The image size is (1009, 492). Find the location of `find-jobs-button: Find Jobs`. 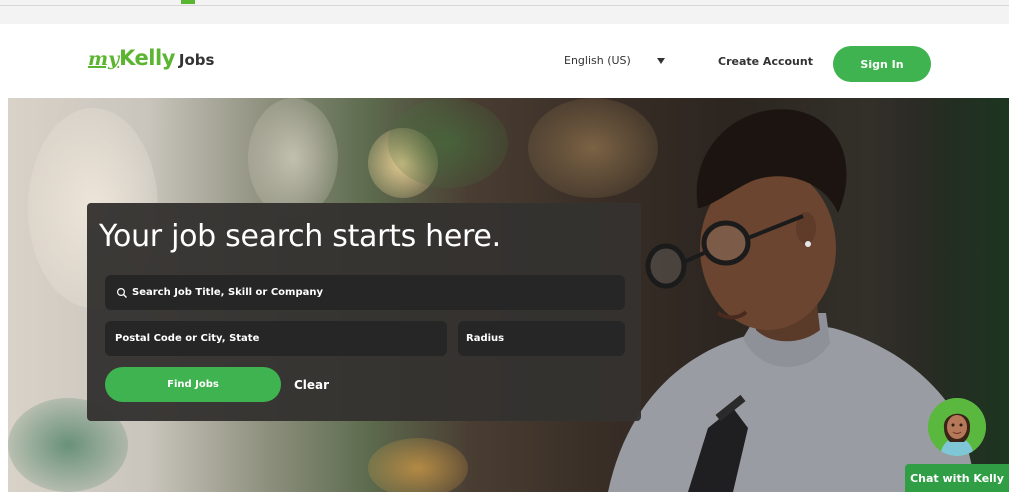

find-jobs-button: Find Jobs is located at coordinates (193, 384).